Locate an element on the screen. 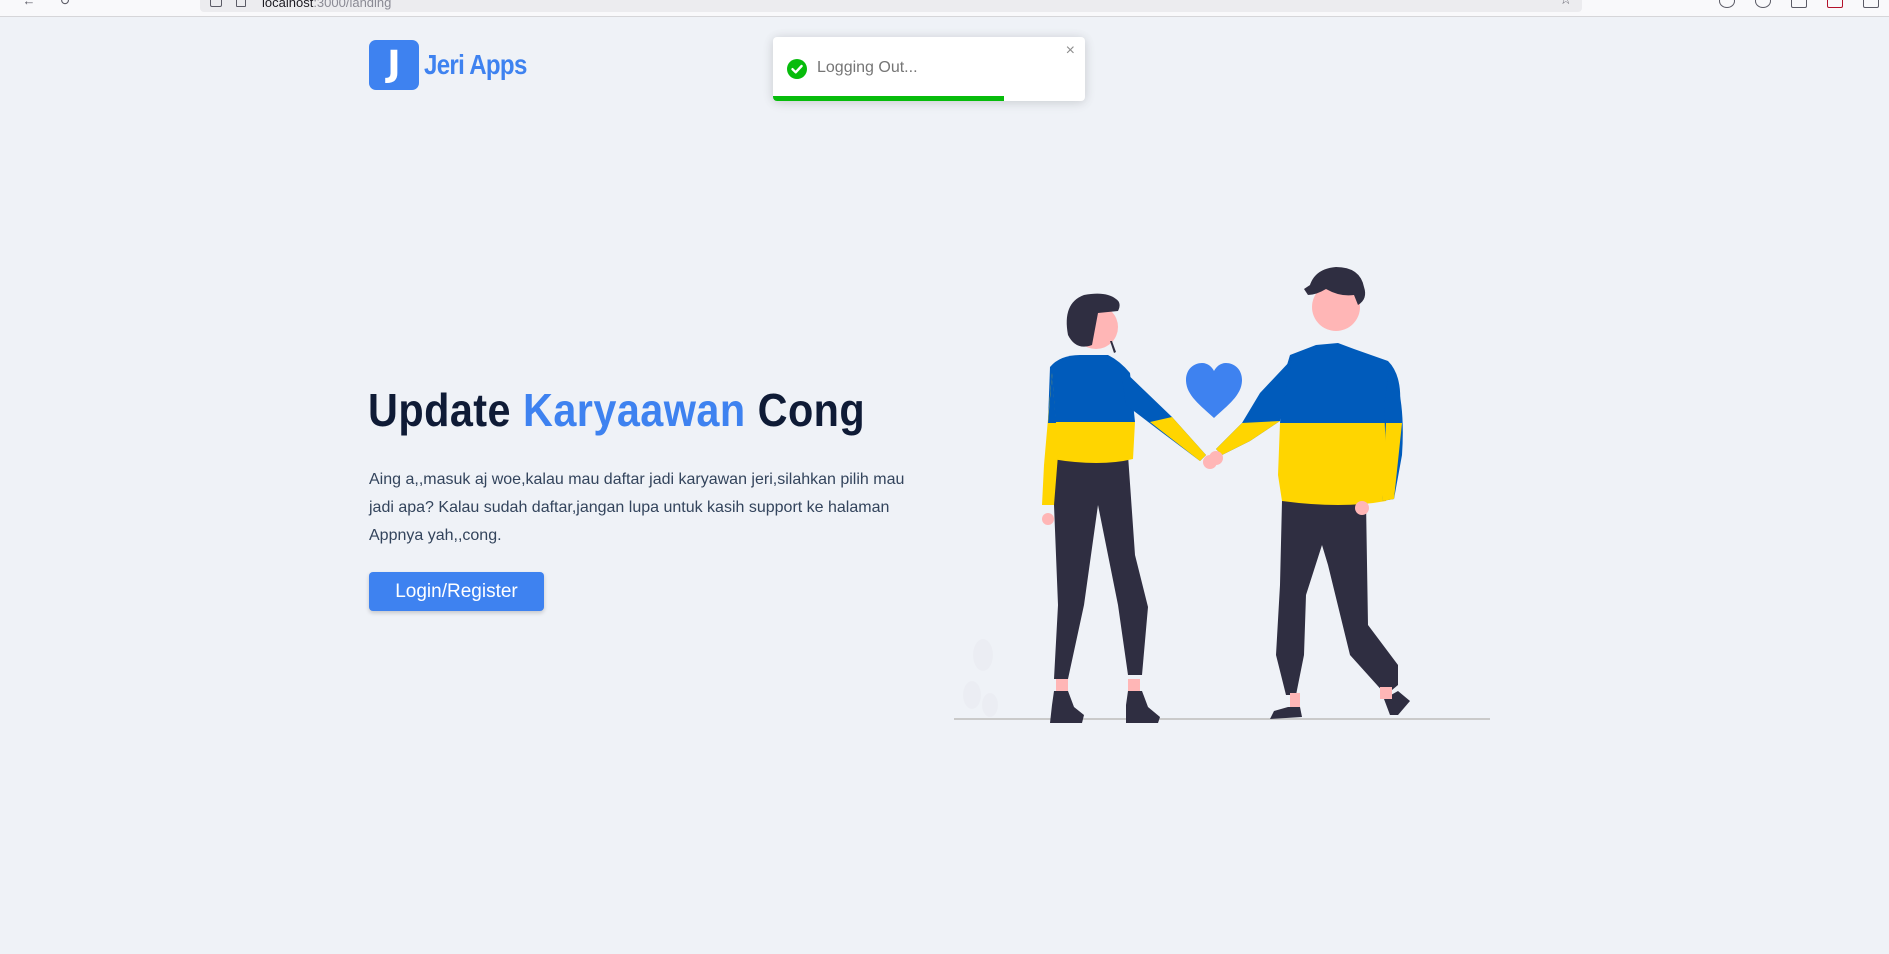 The image size is (1889, 954). login-register-button: Login/Register is located at coordinates (456, 591).